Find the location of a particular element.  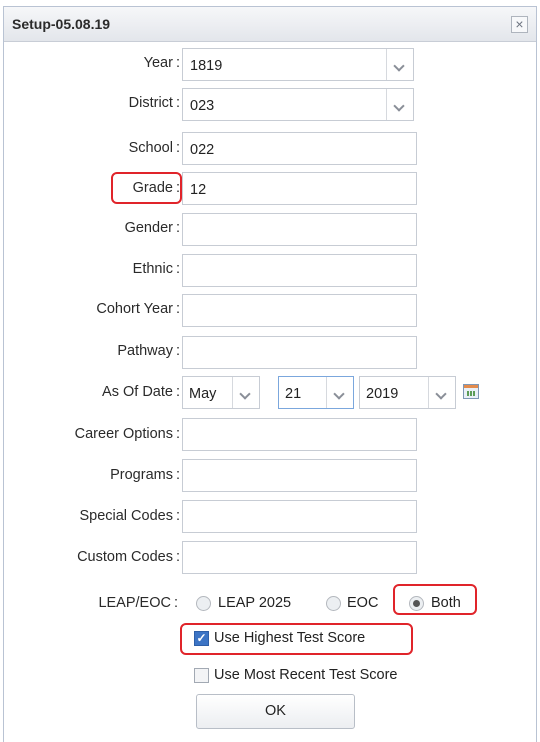

dialog-titlebar: Setup-05.08.19 × is located at coordinates (270, 24).